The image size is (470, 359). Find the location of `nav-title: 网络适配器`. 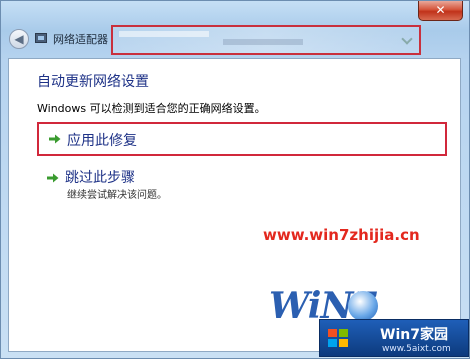

nav-title: 网络适配器 is located at coordinates (80, 39).